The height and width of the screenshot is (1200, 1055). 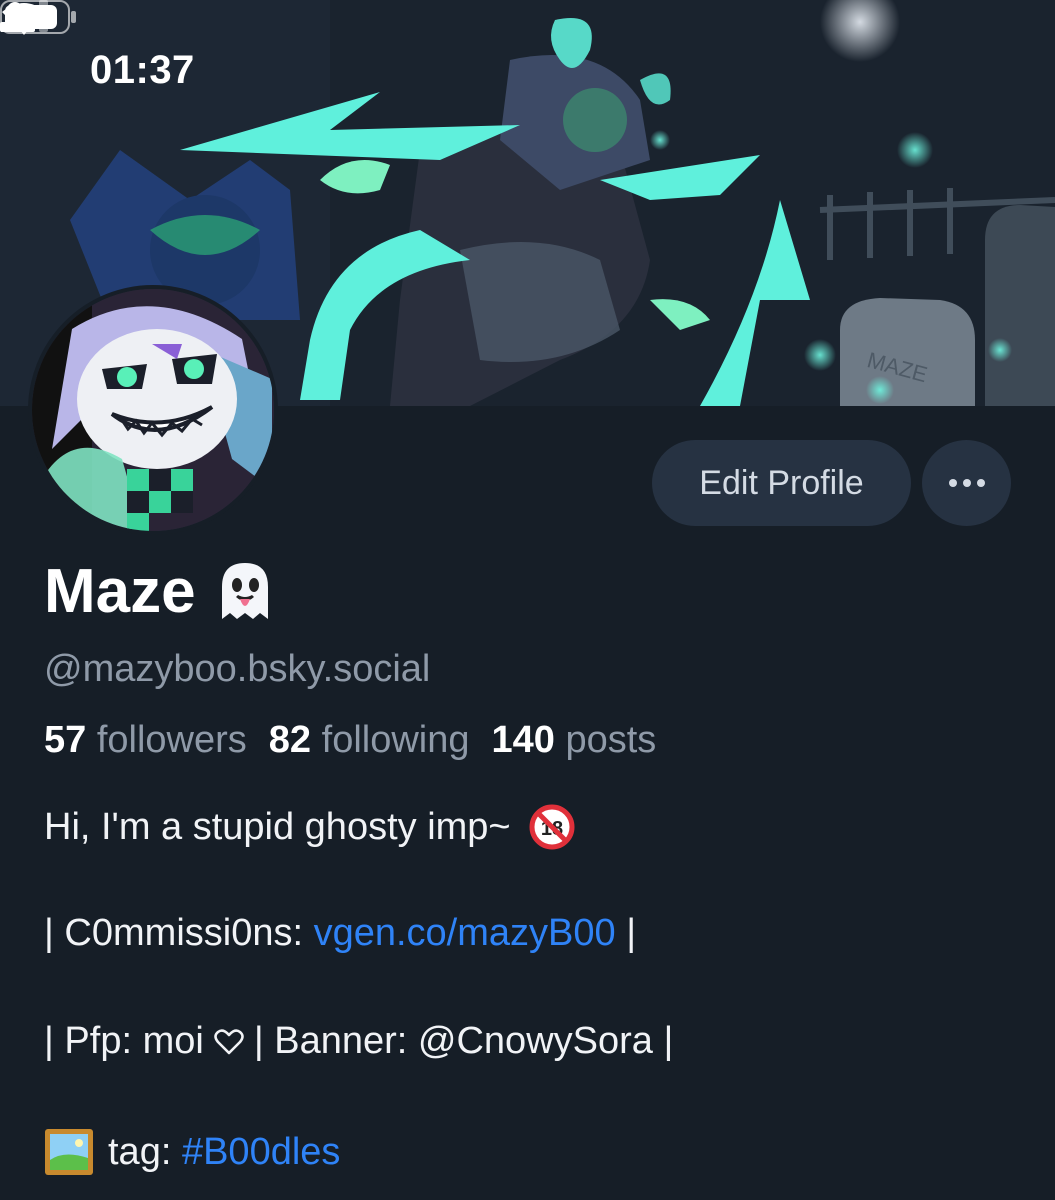 I want to click on status-time: 01:37, so click(x=142, y=70).